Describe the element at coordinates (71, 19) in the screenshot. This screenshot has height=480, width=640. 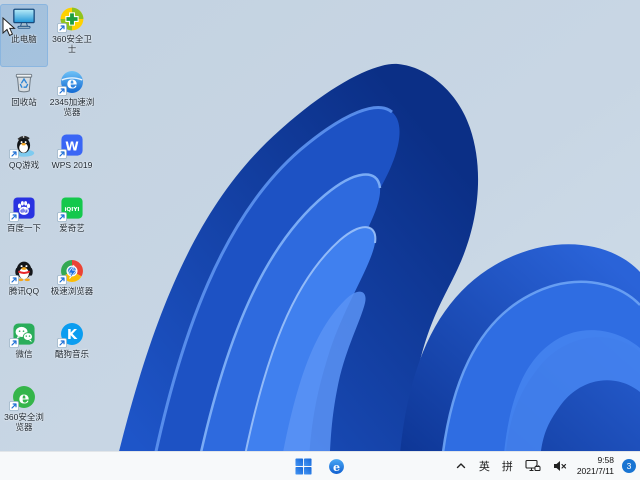
I see `360-safe-icon` at that location.